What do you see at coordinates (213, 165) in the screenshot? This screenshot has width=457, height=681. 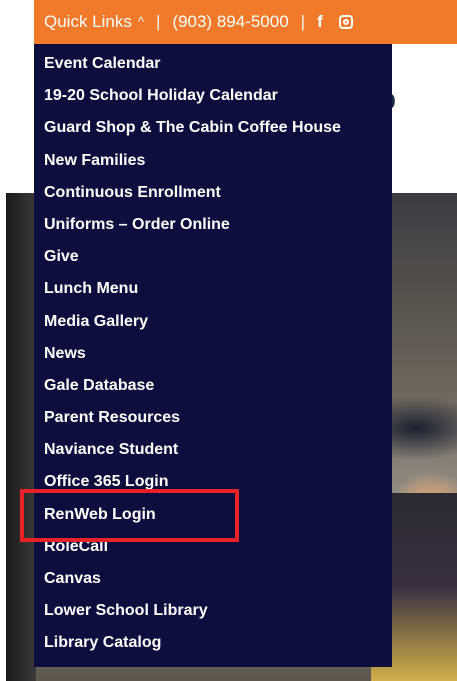 I see `menu-item-new-families: New Families` at bounding box center [213, 165].